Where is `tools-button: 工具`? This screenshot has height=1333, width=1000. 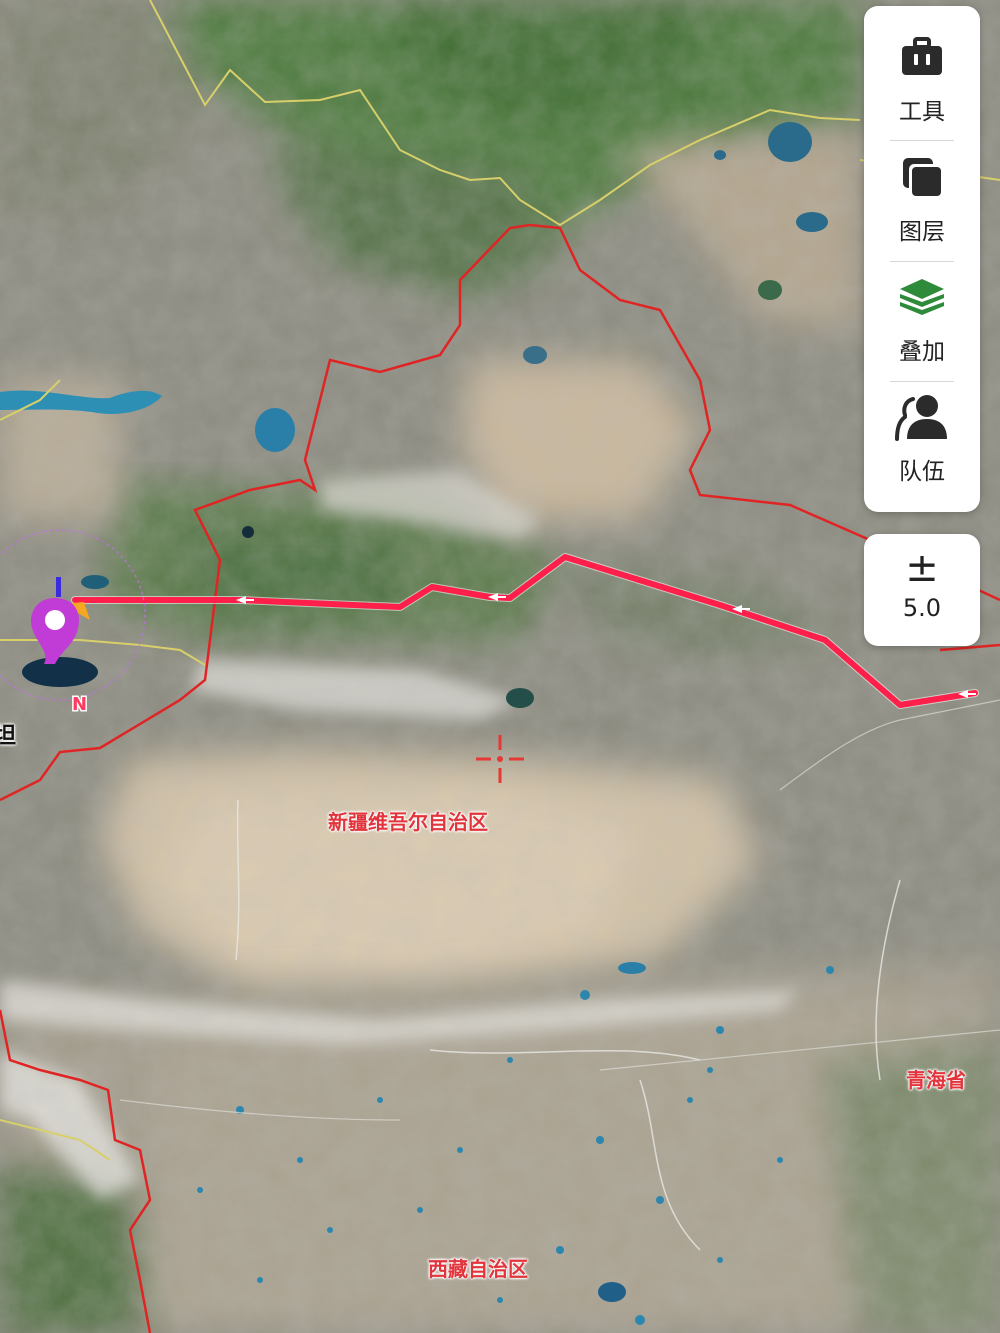
tools-button: 工具 is located at coordinates (922, 66).